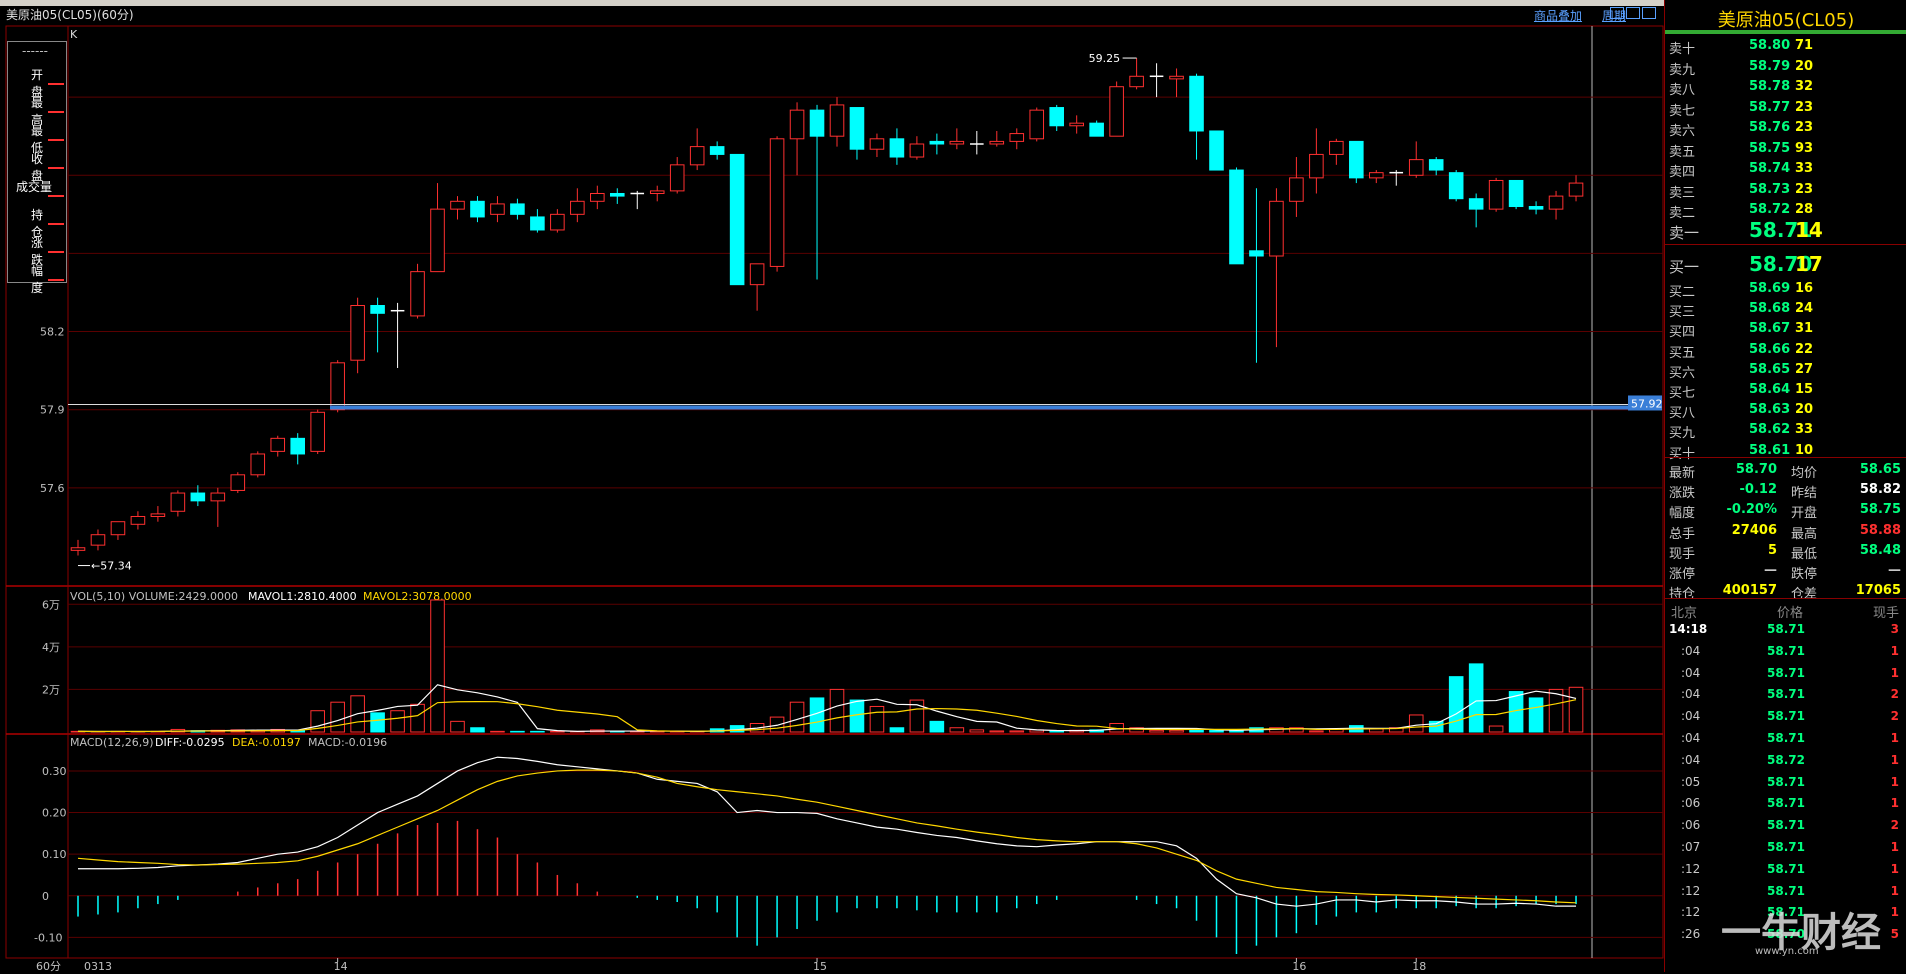 This screenshot has width=1906, height=974. I want to click on tick-time: :05, so click(1690, 782).